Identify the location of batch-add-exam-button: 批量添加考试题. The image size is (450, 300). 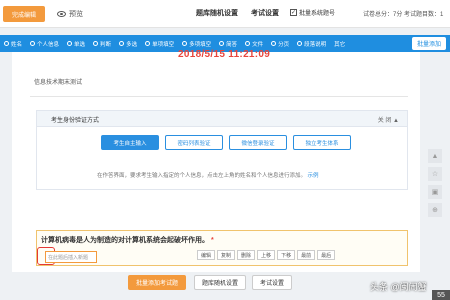
(157, 282).